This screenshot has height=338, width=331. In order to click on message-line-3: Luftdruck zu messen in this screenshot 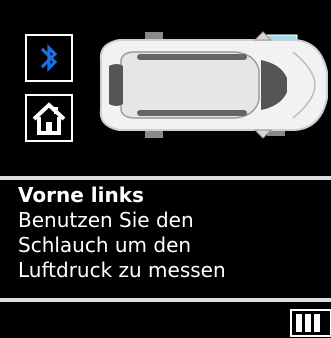, I will do `click(122, 270)`.